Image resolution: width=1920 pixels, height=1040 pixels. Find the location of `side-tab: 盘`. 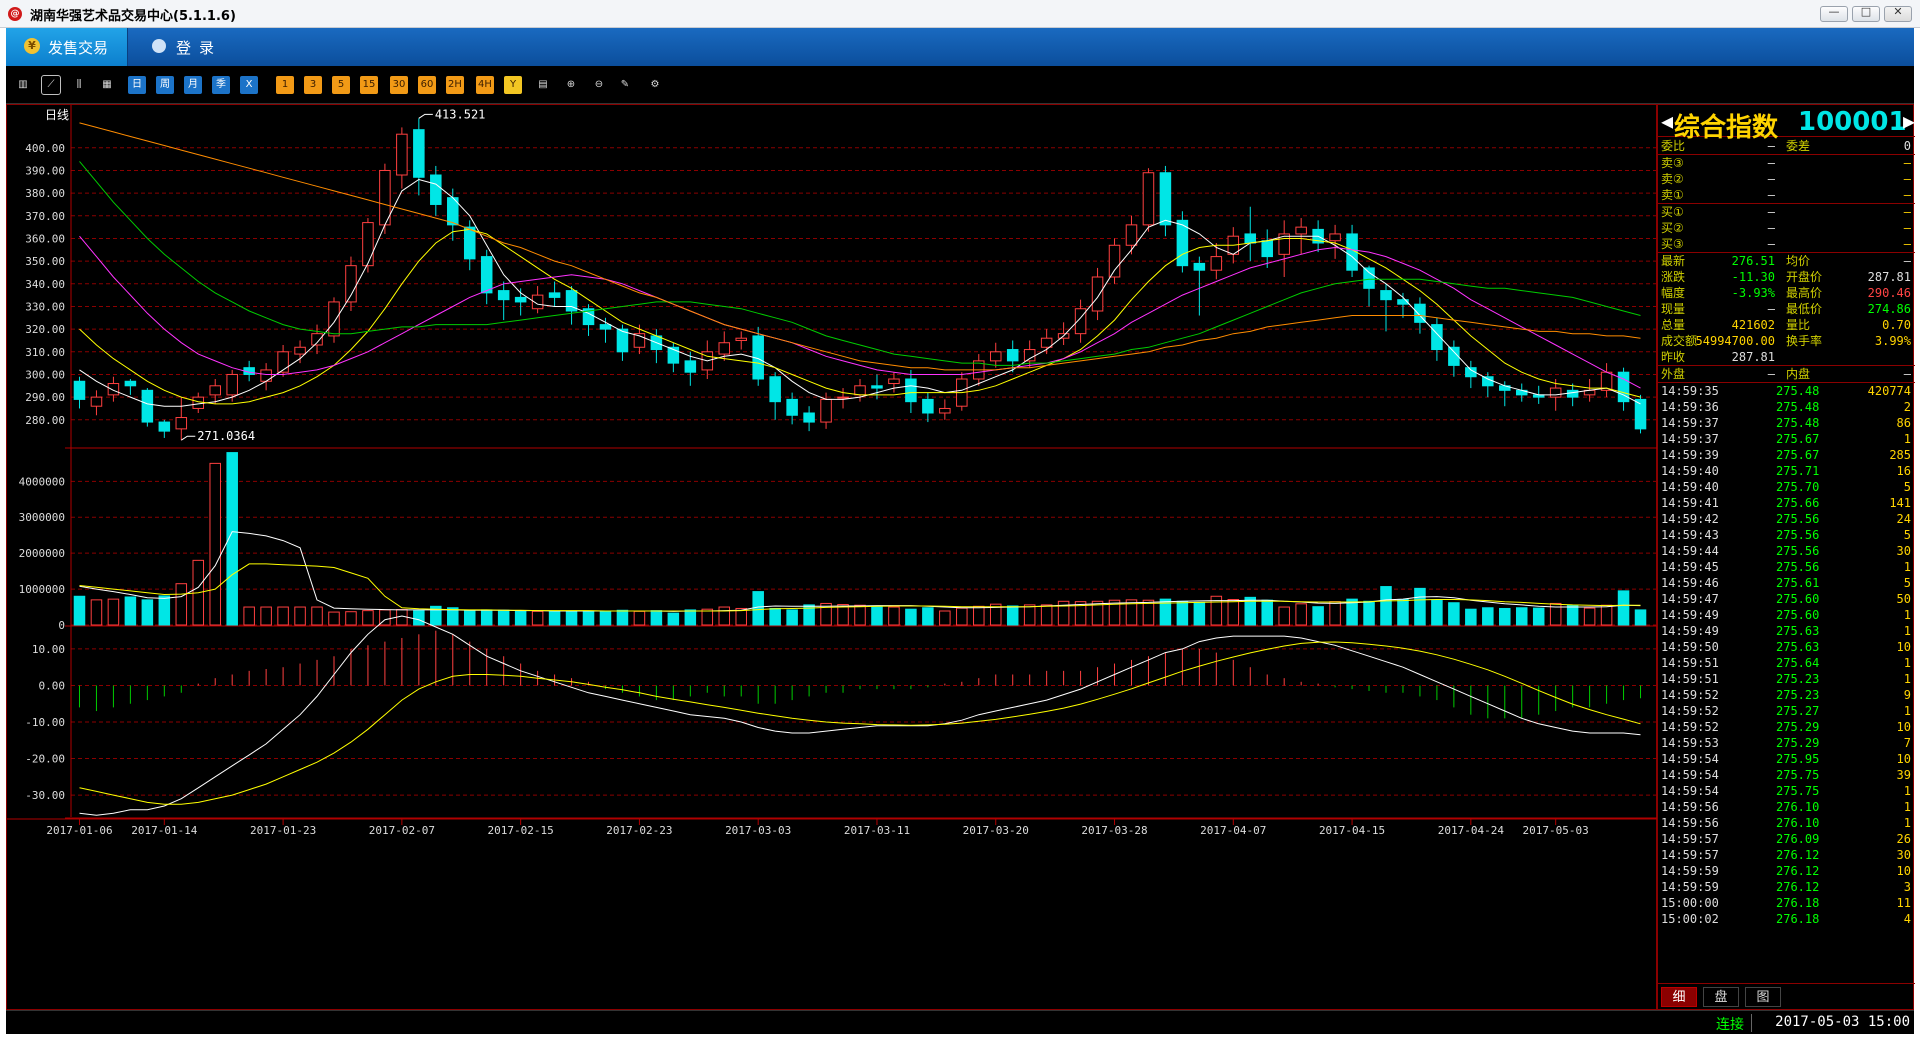

side-tab: 盘 is located at coordinates (1721, 997).